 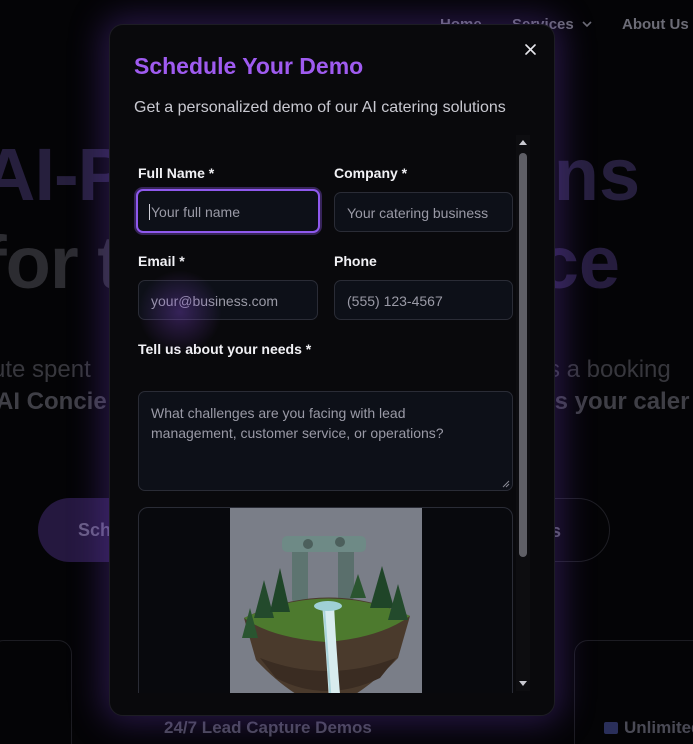 I want to click on form-scrollbar, so click(x=523, y=413).